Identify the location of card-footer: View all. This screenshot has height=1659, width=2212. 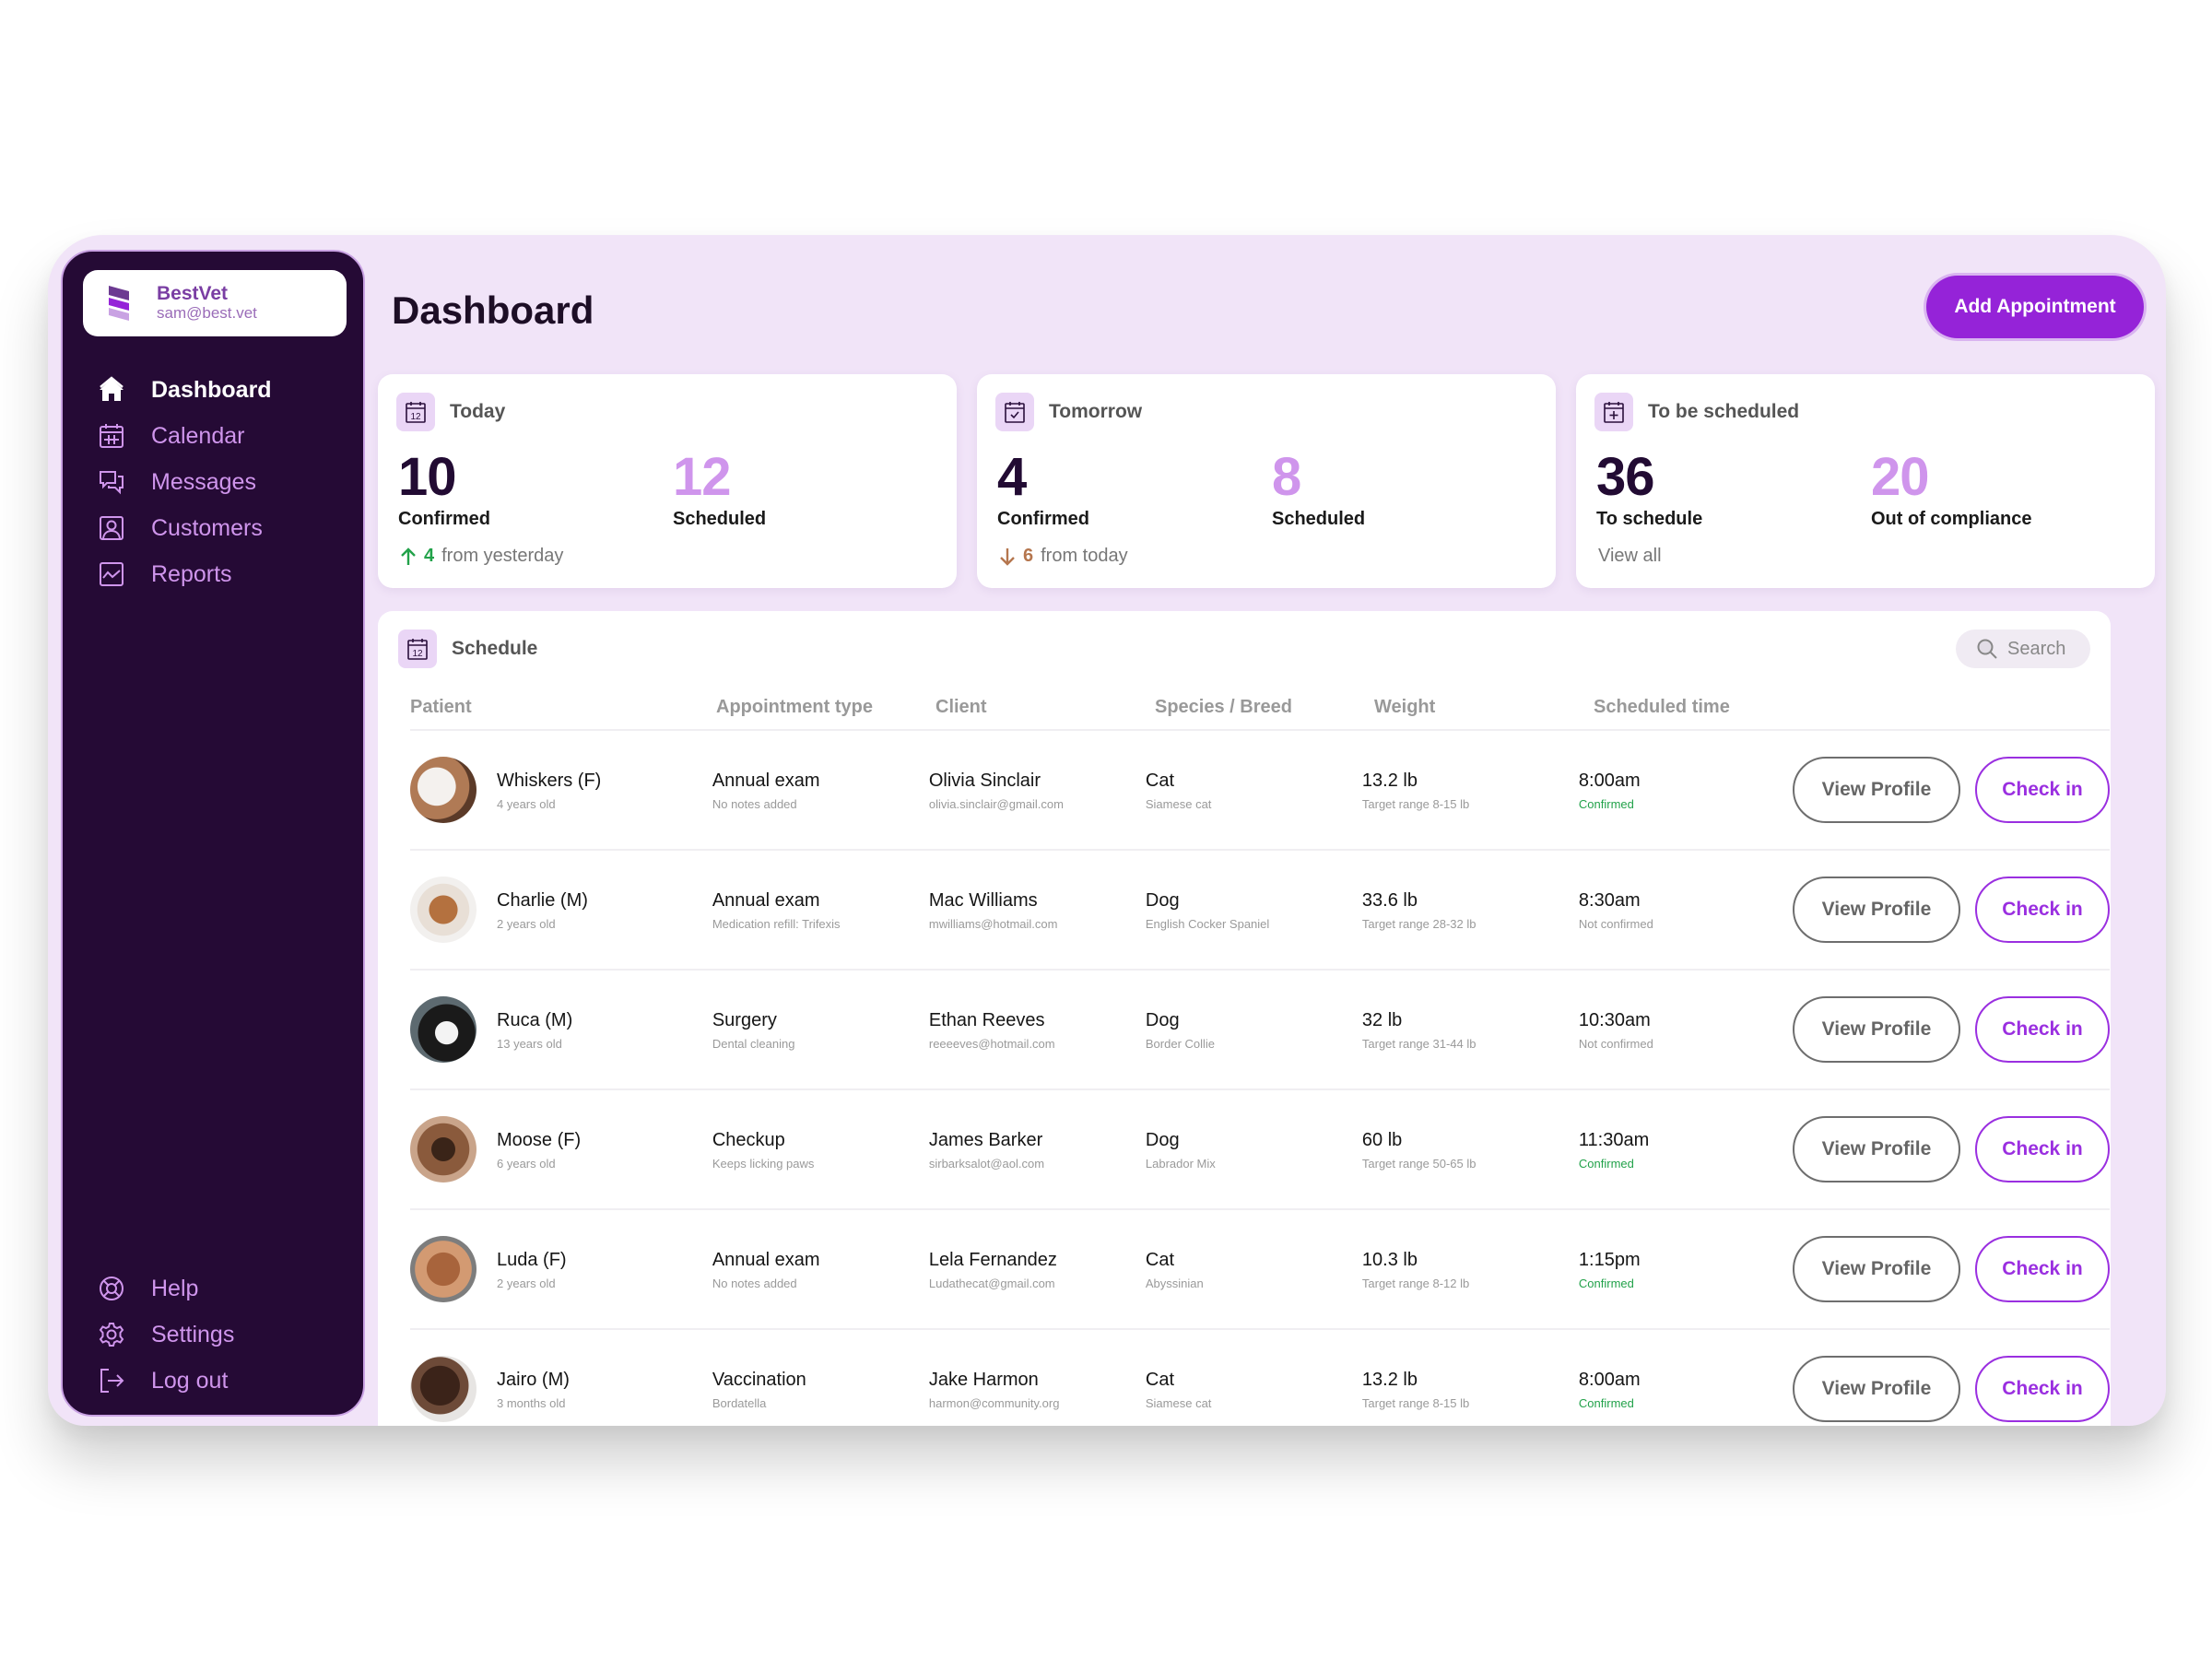
(1630, 556).